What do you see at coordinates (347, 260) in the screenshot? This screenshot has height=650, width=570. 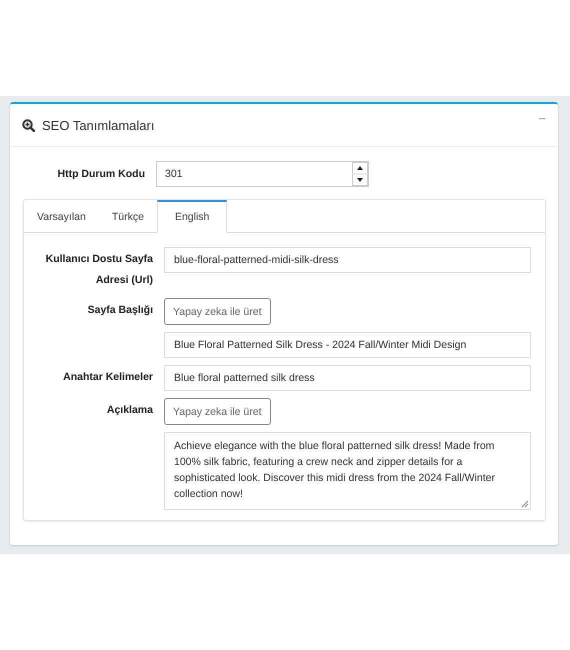 I see `text-field: blue-floral-patterned-midi-silk-dress` at bounding box center [347, 260].